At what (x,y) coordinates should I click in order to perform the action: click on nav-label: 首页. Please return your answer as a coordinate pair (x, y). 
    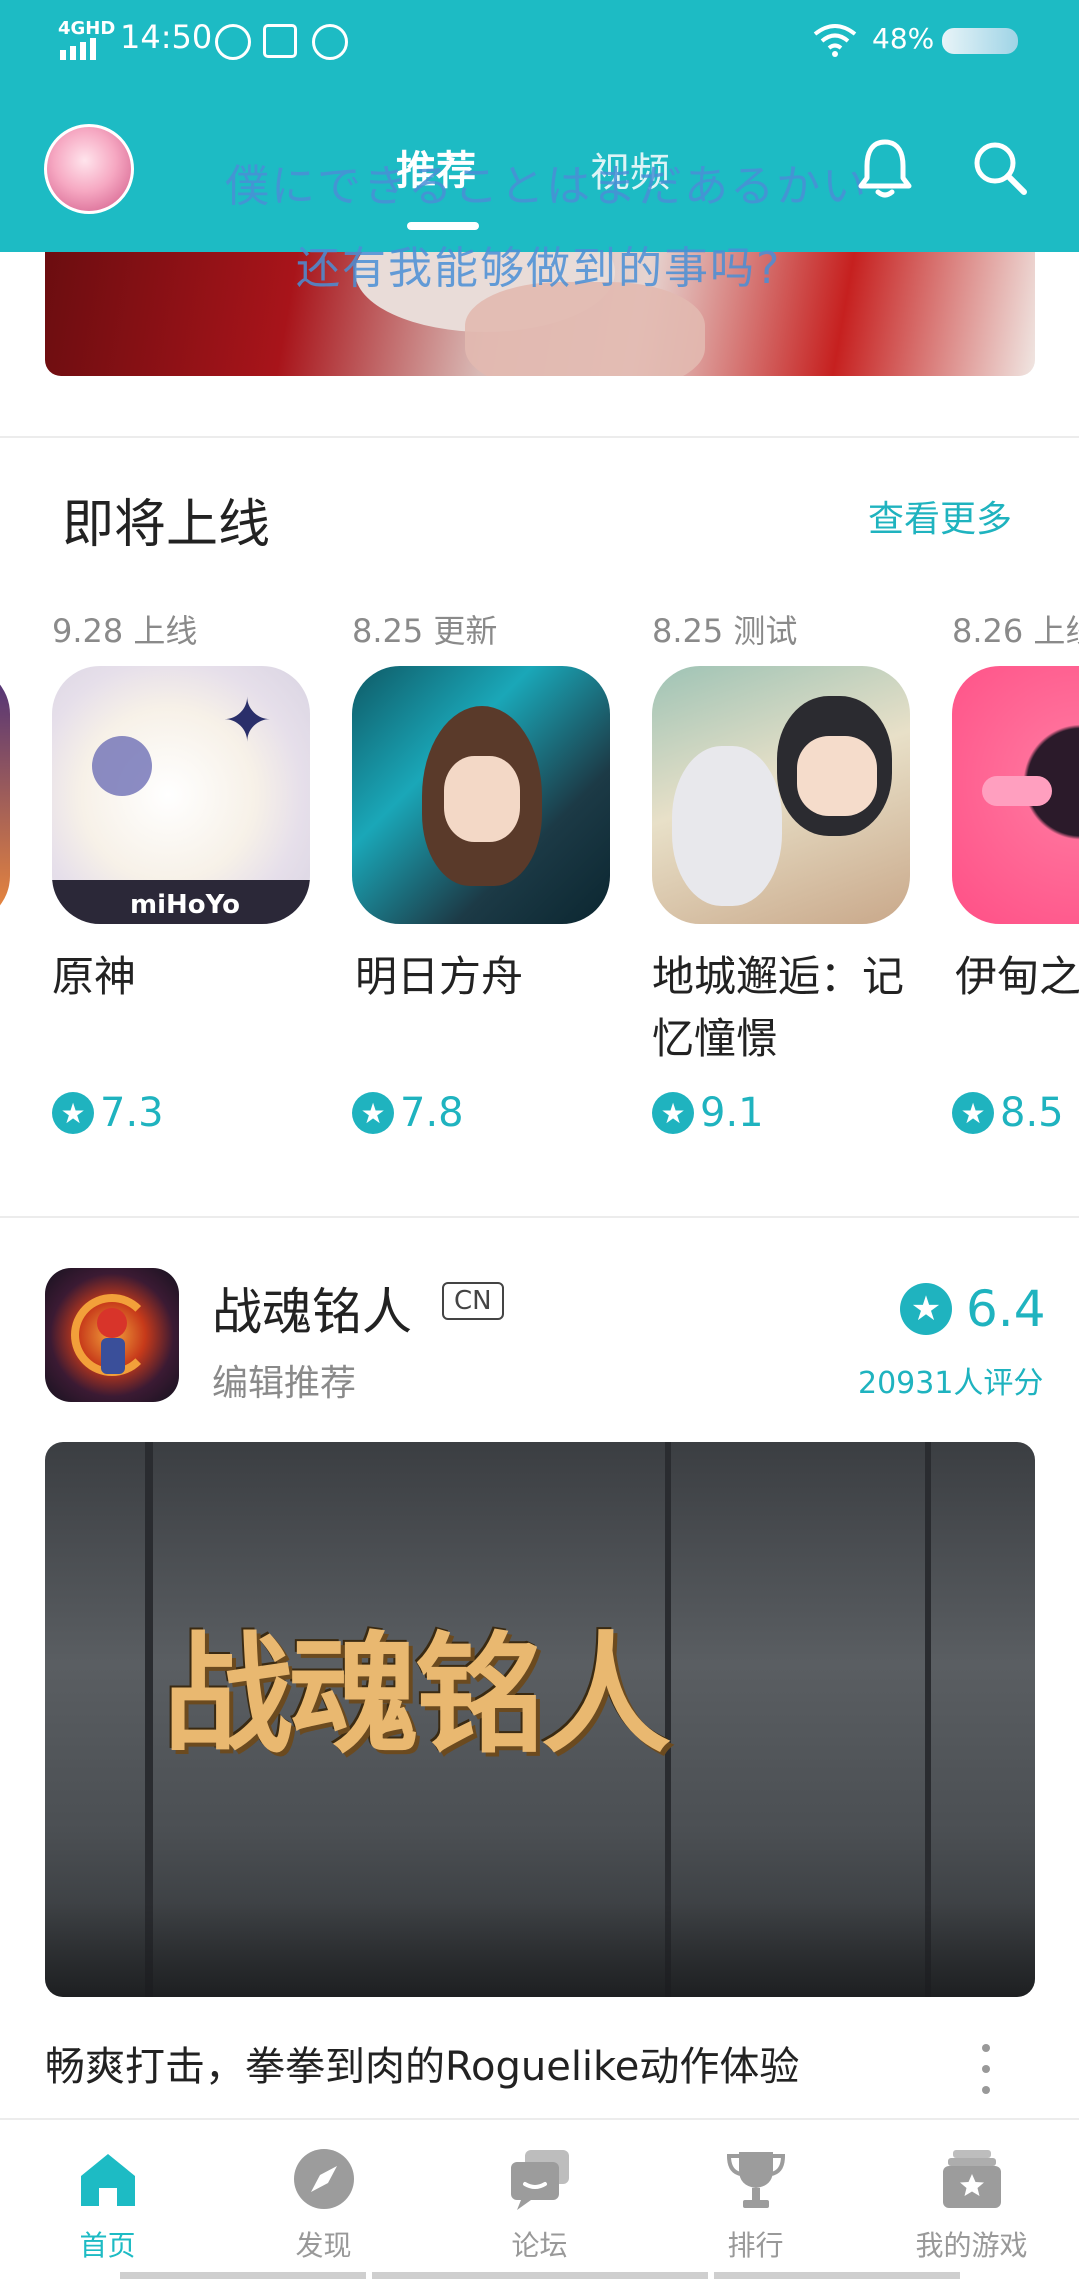
    Looking at the image, I should click on (107, 2245).